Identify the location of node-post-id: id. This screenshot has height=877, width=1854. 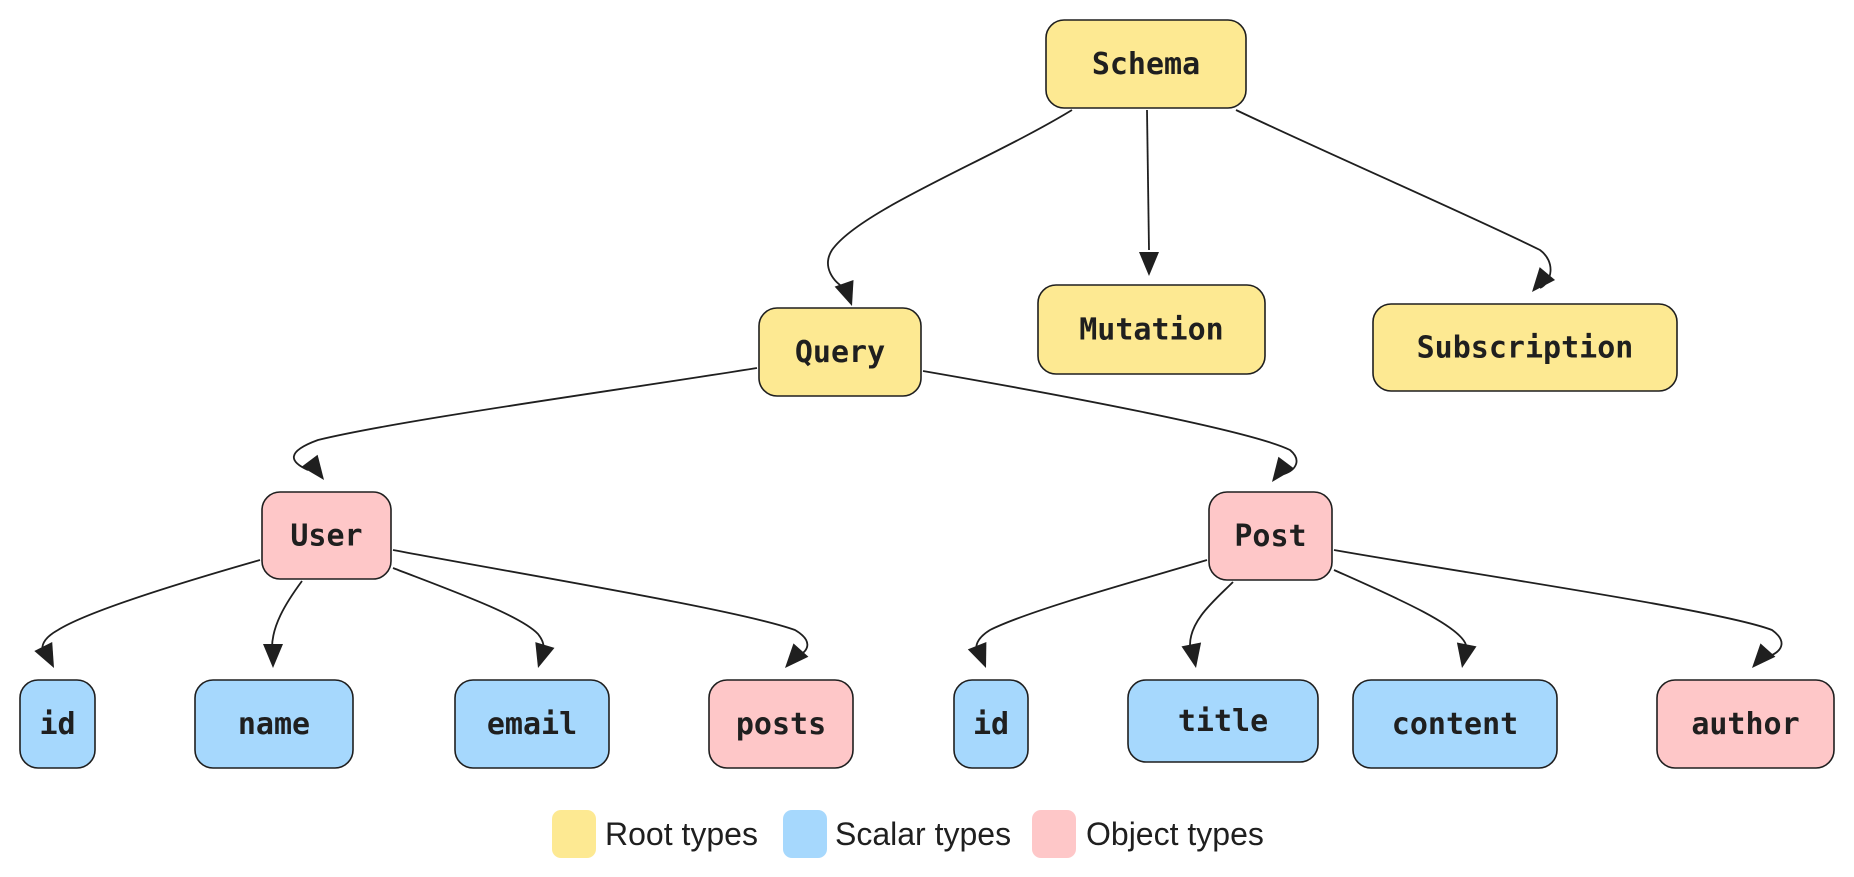
(991, 724).